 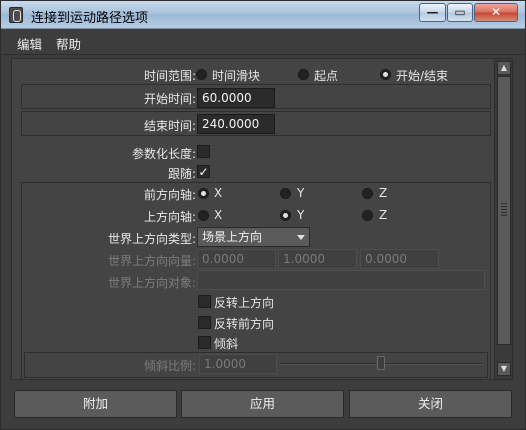 What do you see at coordinates (218, 193) in the screenshot?
I see `front-axis-x-label: X` at bounding box center [218, 193].